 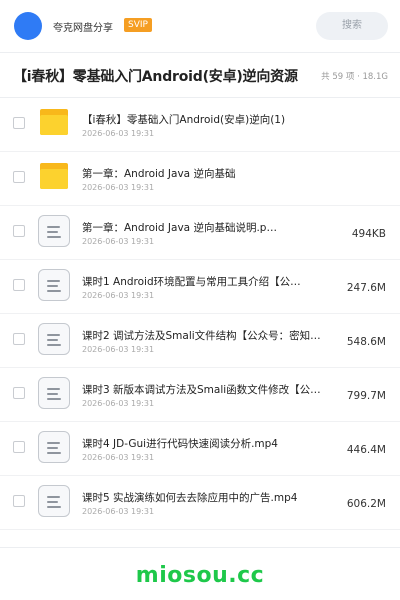 What do you see at coordinates (206, 497) in the screenshot?
I see `file-name: 课时5 实战演练如何去去除应用中的广告.mp4` at bounding box center [206, 497].